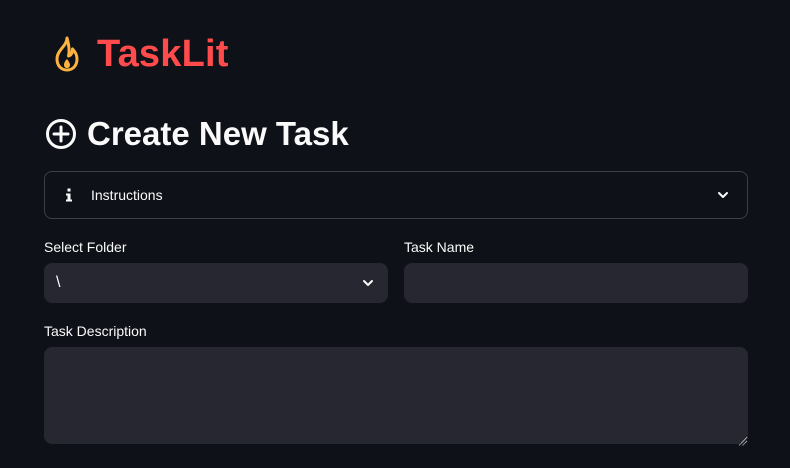 The width and height of the screenshot is (790, 468). Describe the element at coordinates (67, 54) in the screenshot. I see `fire-icon` at that location.